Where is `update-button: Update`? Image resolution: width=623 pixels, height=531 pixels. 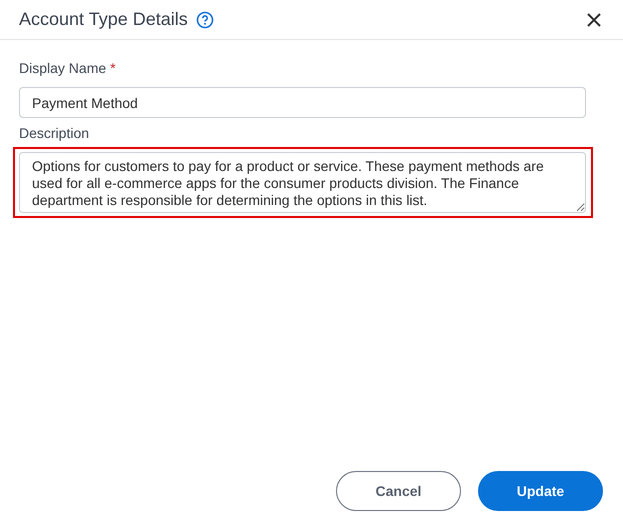
update-button: Update is located at coordinates (540, 491).